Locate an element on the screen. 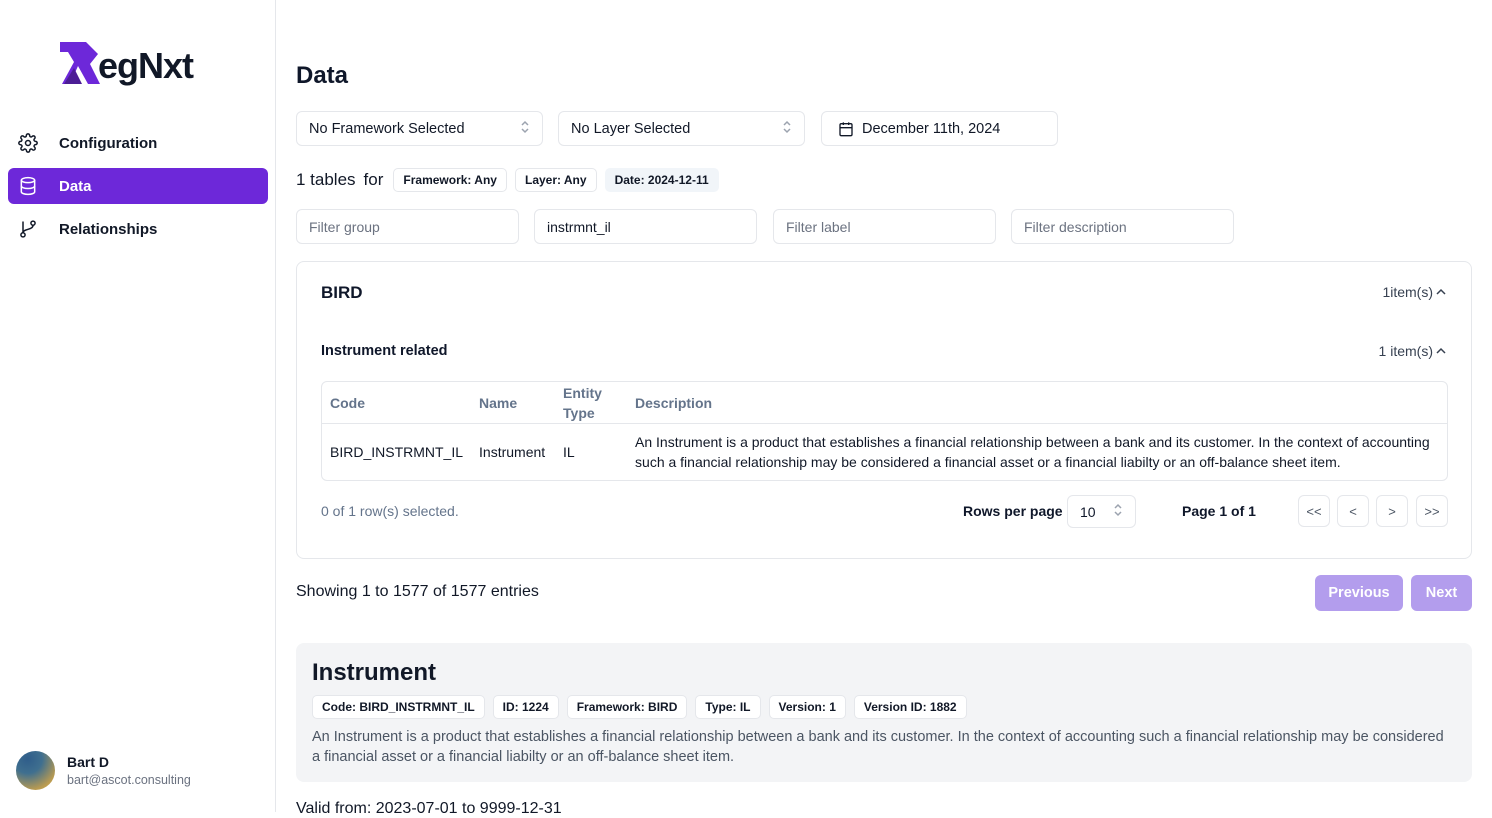 The image size is (1492, 818). date-picker: December 11th, 2024 is located at coordinates (939, 128).